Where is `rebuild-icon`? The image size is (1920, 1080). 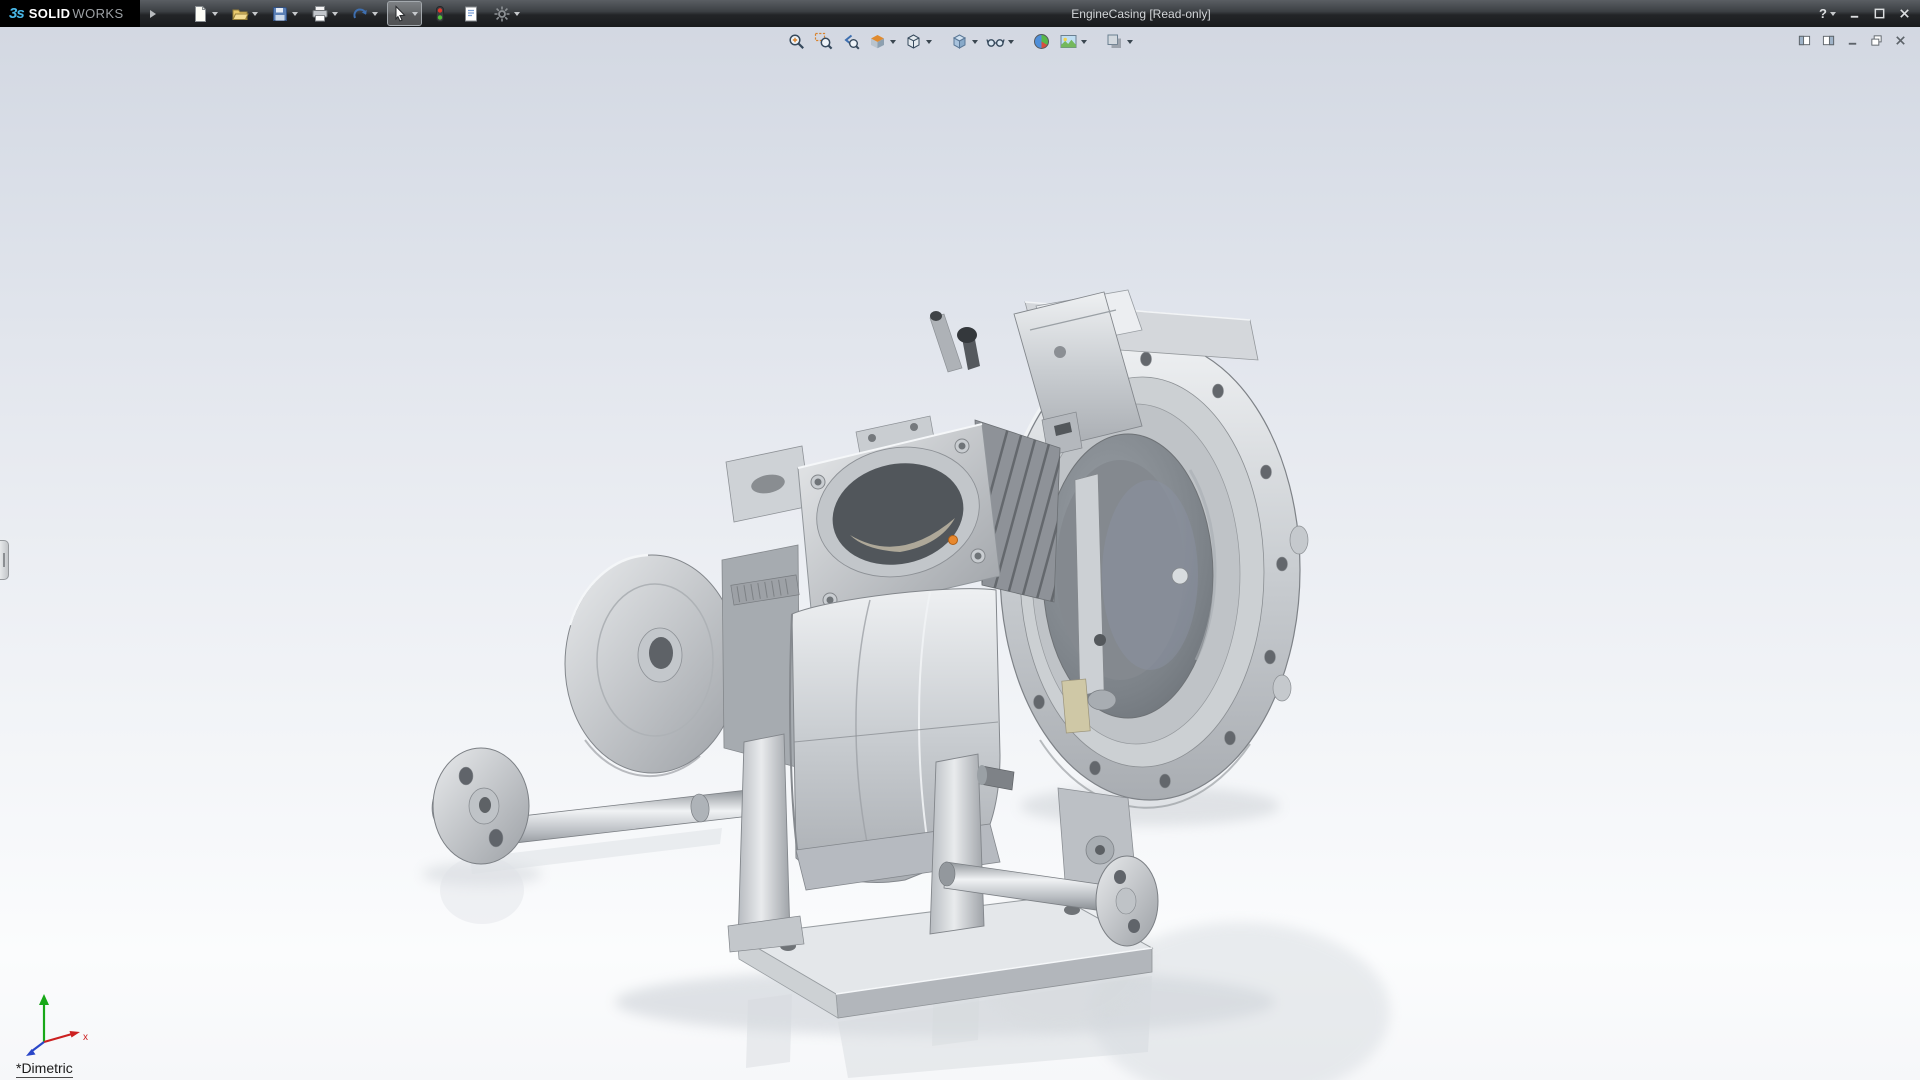
rebuild-icon is located at coordinates (440, 14).